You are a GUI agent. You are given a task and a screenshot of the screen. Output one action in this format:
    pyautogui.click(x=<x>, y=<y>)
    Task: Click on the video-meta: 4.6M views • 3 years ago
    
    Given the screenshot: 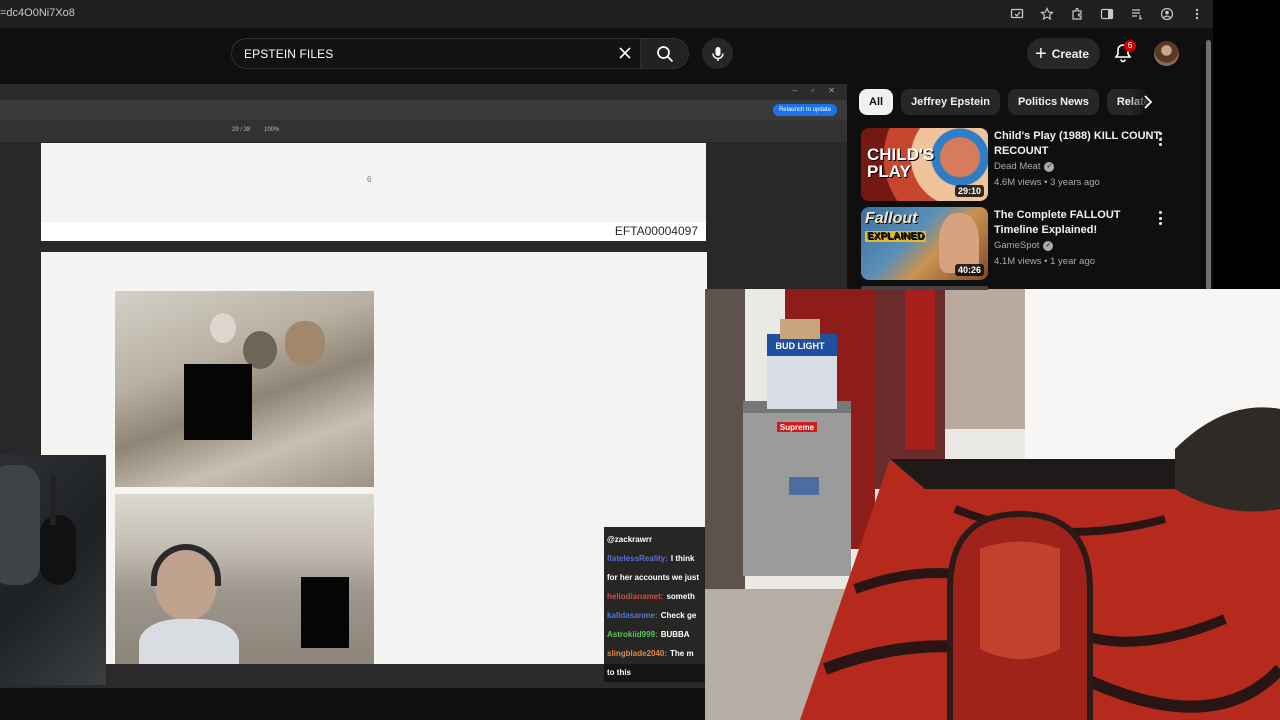 What is the action you would take?
    pyautogui.click(x=1047, y=182)
    